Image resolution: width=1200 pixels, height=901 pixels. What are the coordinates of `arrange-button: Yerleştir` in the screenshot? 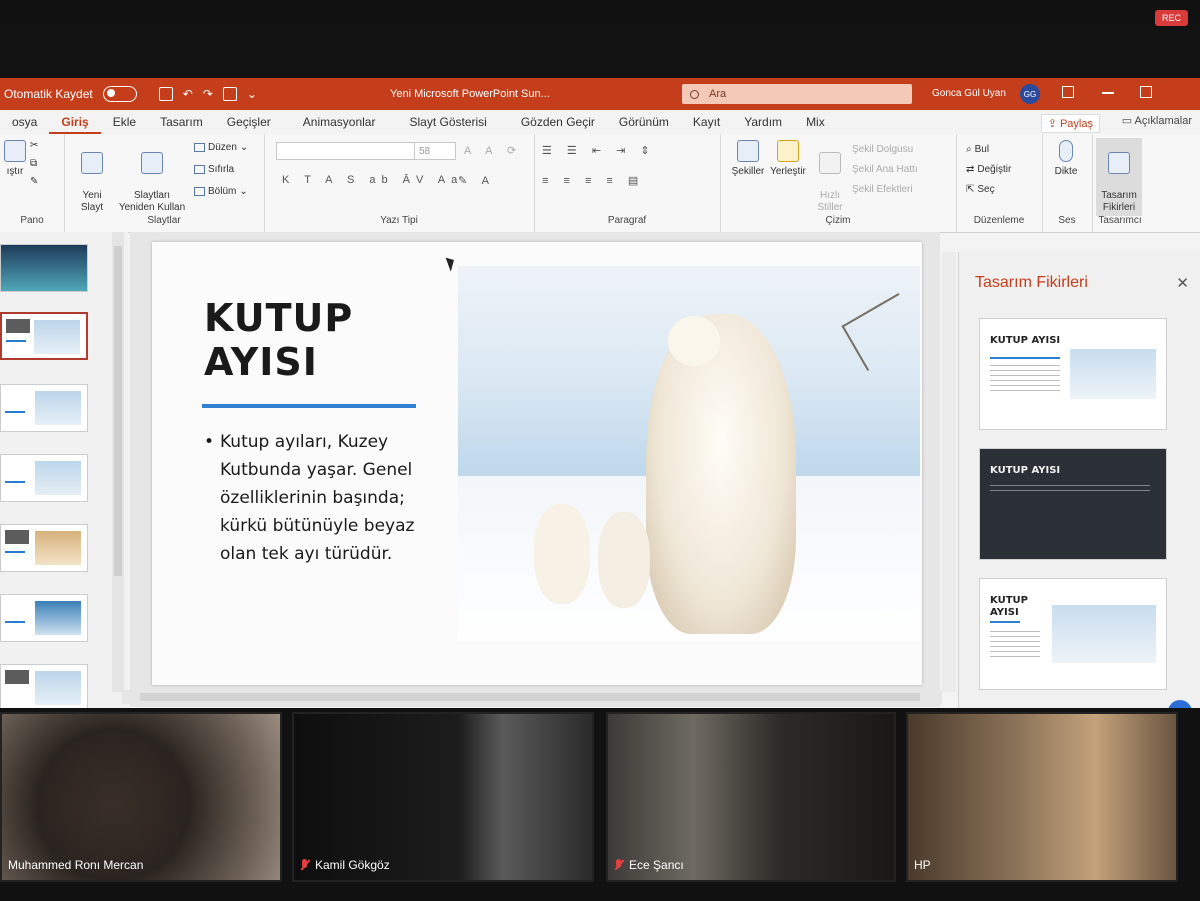 It's located at (788, 159).